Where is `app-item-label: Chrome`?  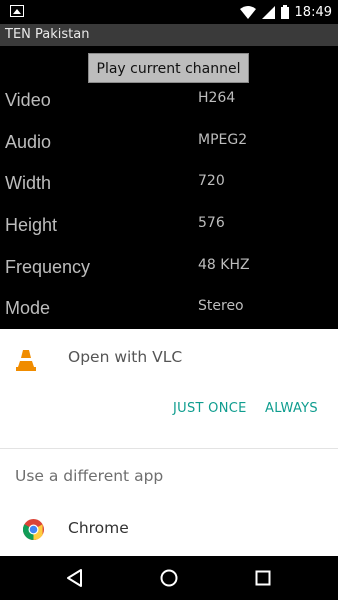 app-item-label: Chrome is located at coordinates (98, 528).